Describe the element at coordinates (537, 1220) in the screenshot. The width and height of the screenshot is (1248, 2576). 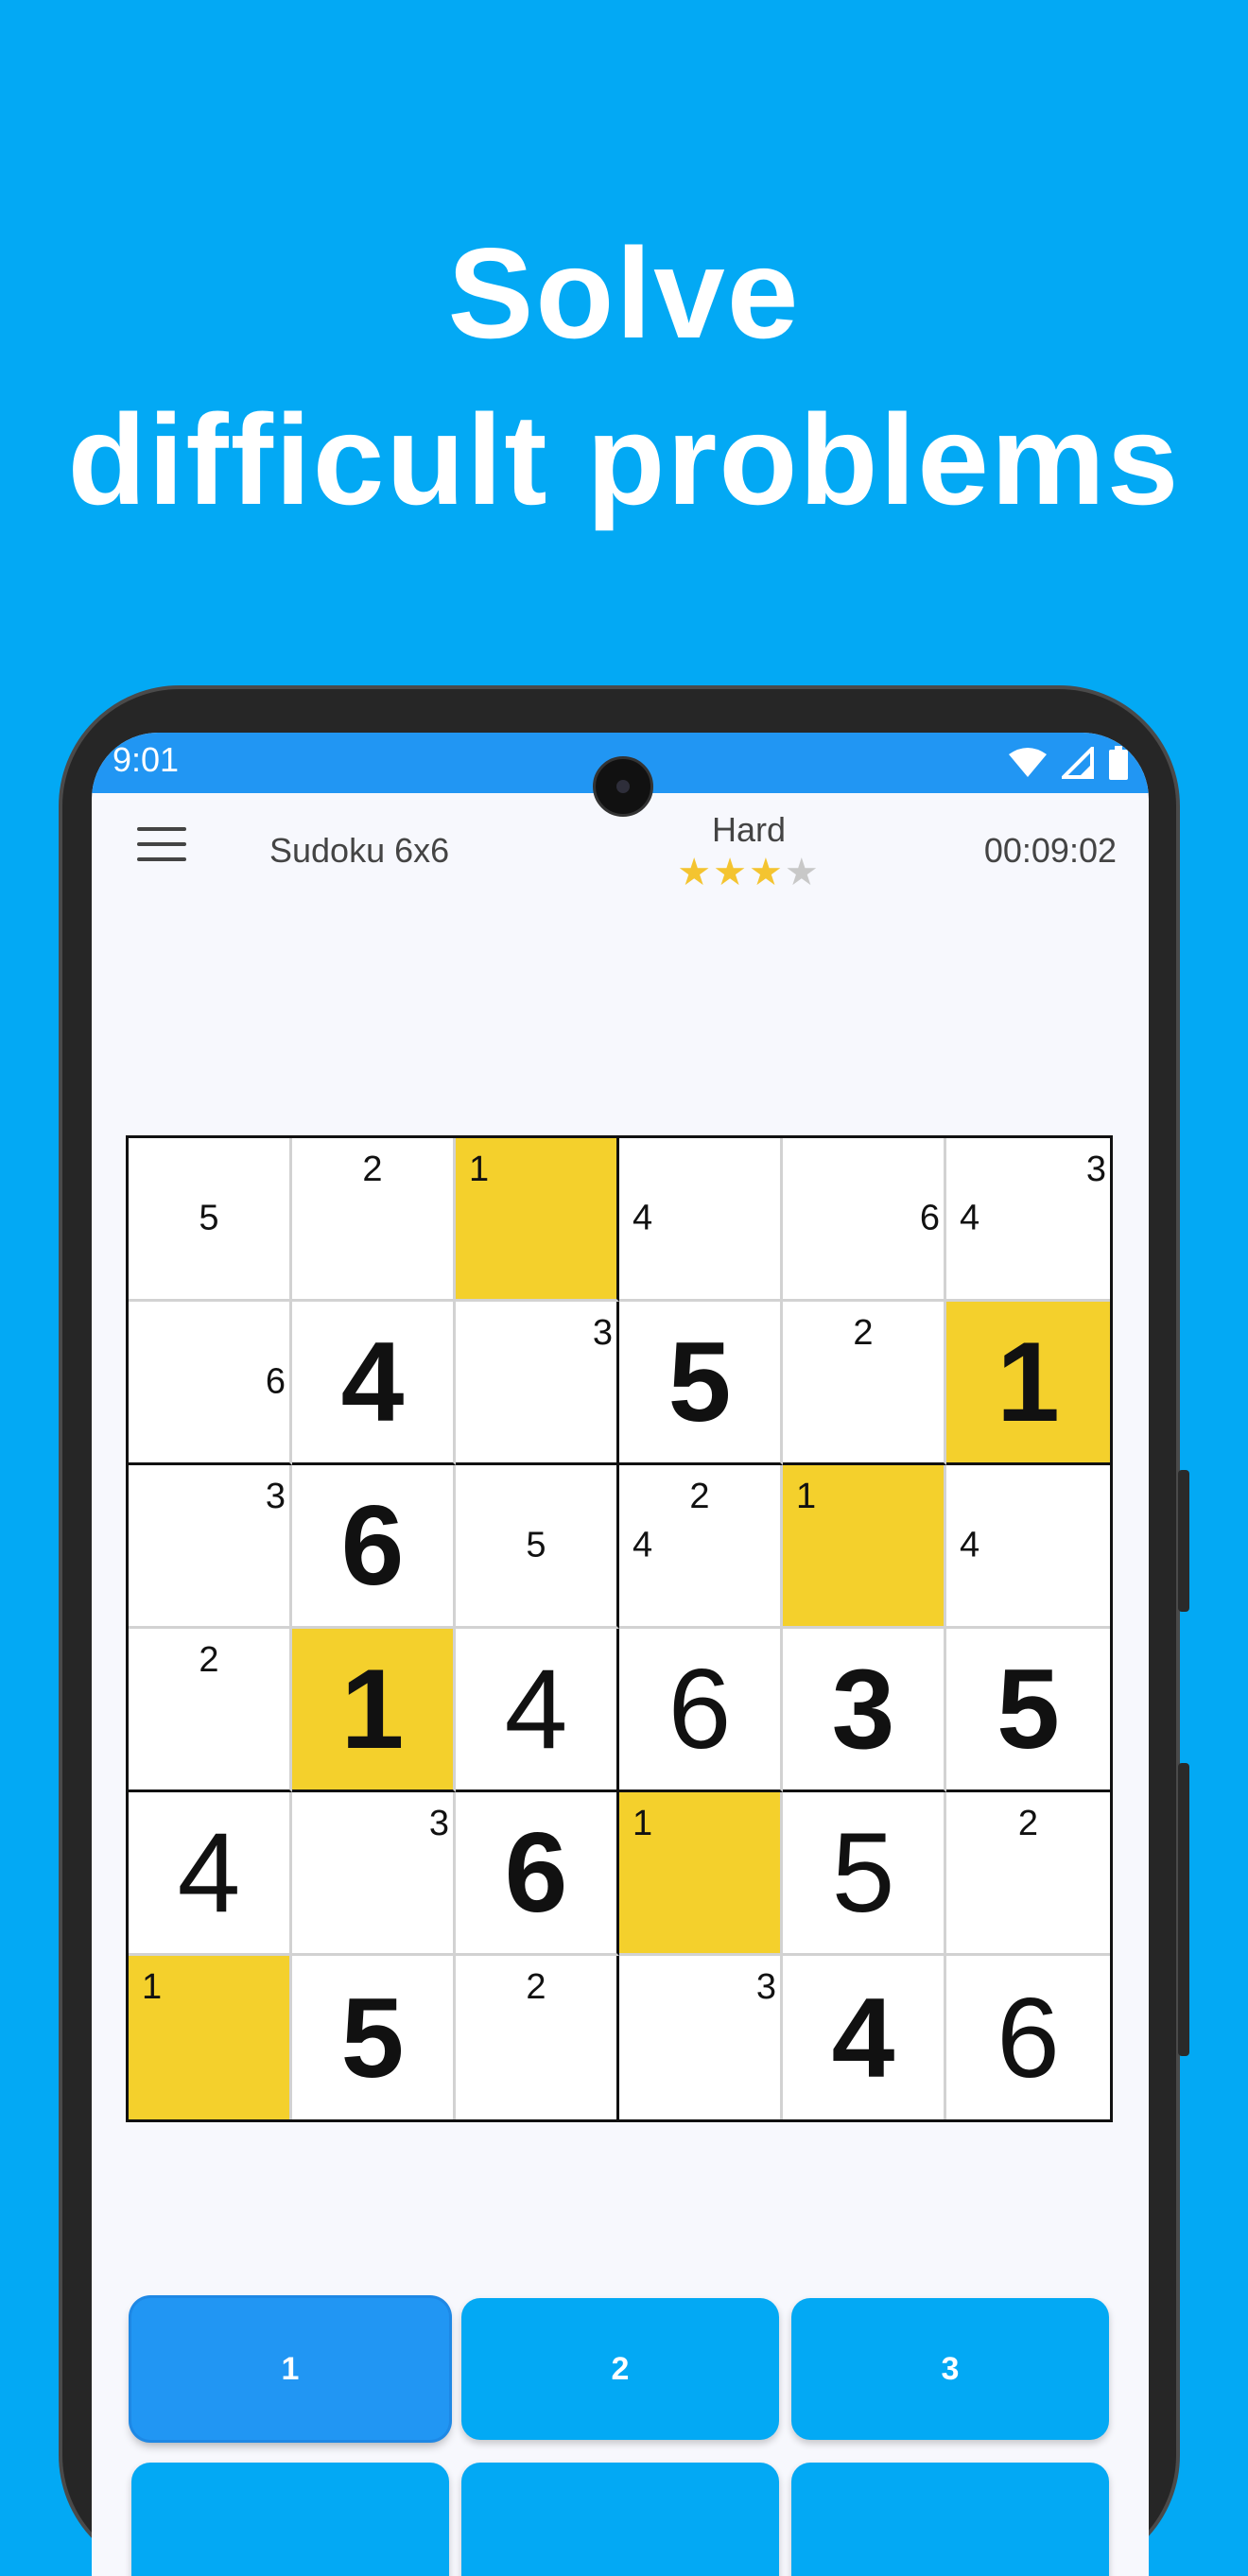
I see `board-cell-r1-c3: 1` at that location.